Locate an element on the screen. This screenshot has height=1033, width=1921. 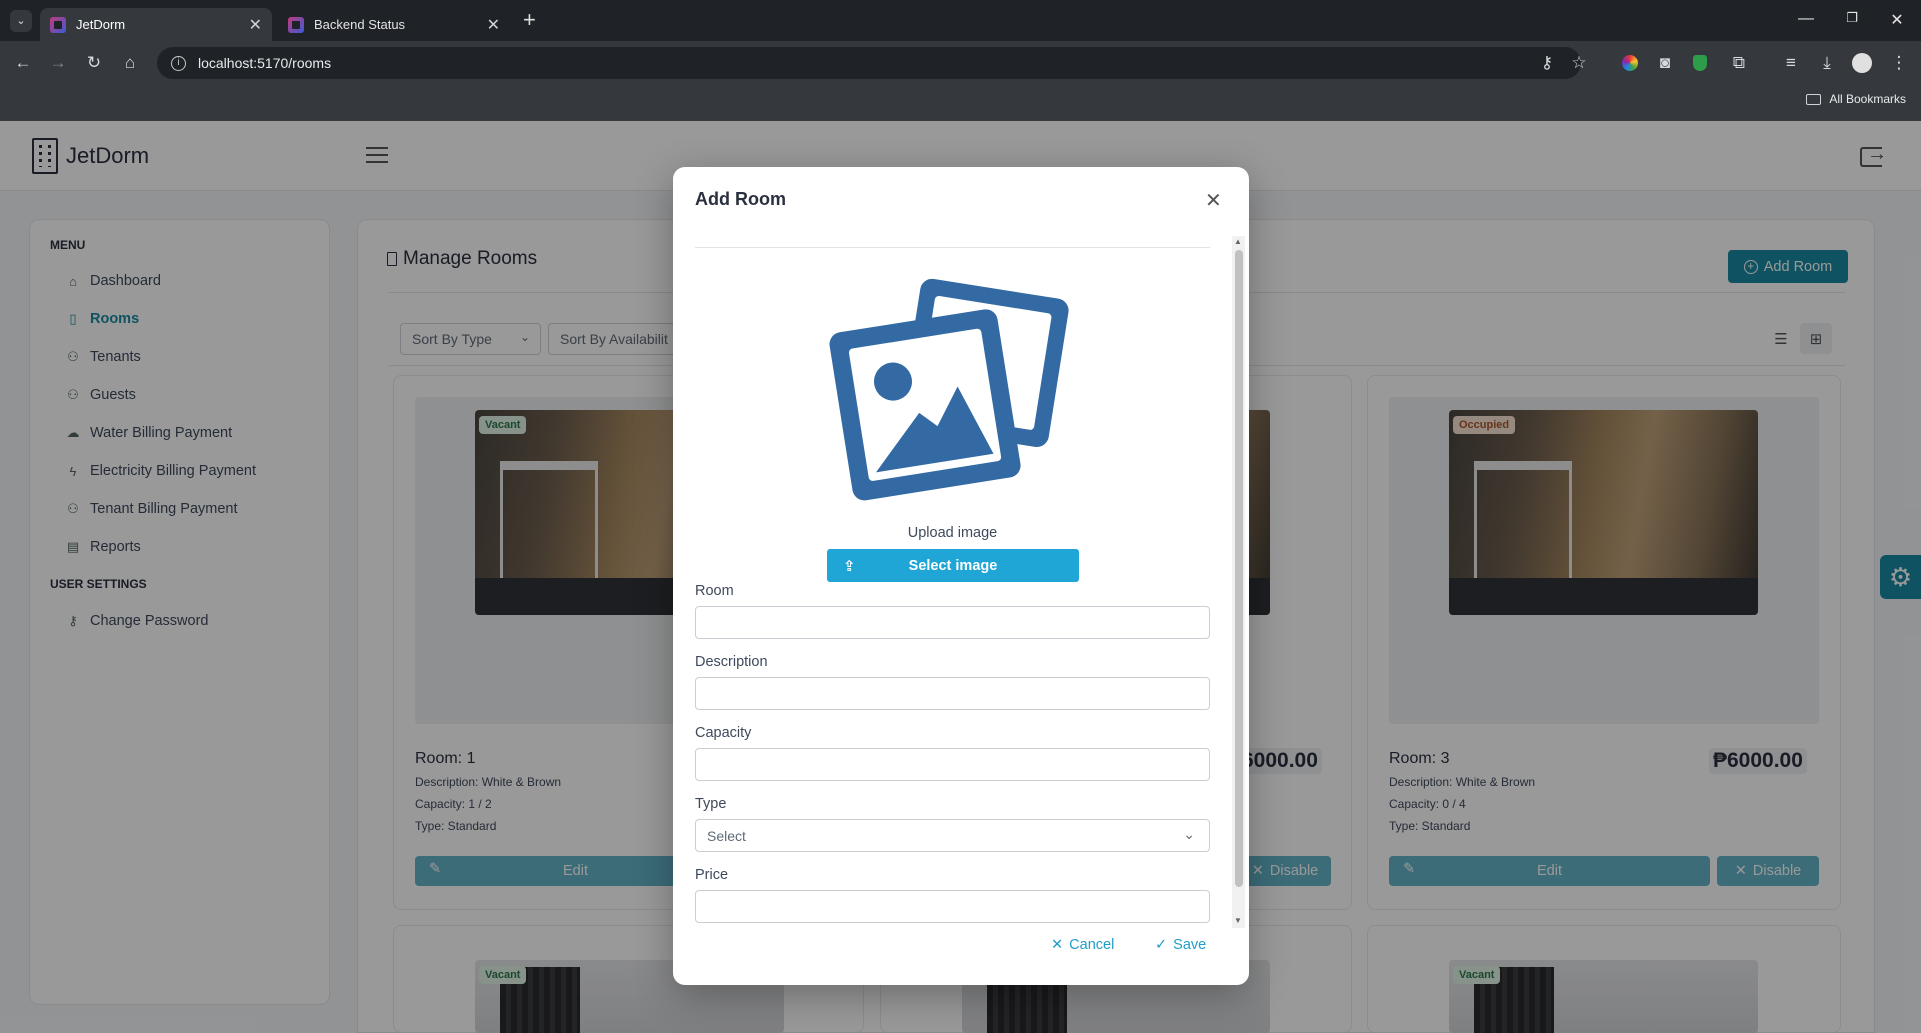
close-window-icon: ✕ is located at coordinates (1897, 20).